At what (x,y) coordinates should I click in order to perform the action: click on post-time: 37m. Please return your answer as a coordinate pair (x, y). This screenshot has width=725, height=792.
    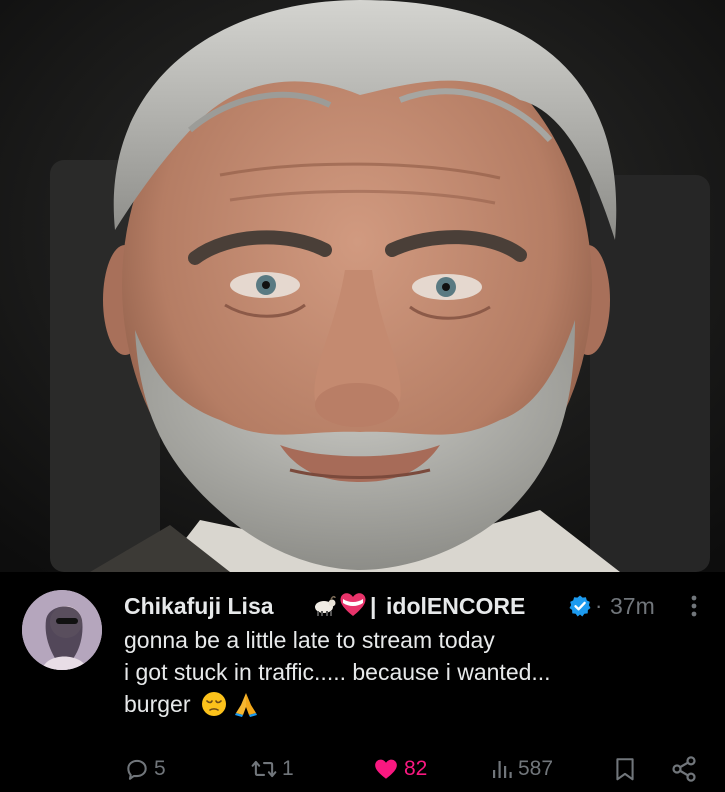
    Looking at the image, I should click on (632, 606).